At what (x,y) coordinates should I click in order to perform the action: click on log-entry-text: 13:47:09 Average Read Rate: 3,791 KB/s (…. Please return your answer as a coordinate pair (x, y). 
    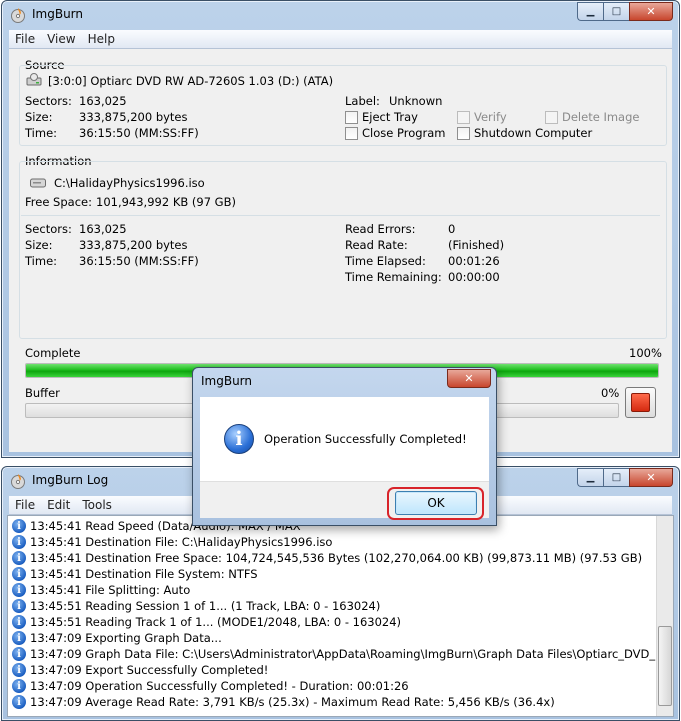
    Looking at the image, I should click on (292, 702).